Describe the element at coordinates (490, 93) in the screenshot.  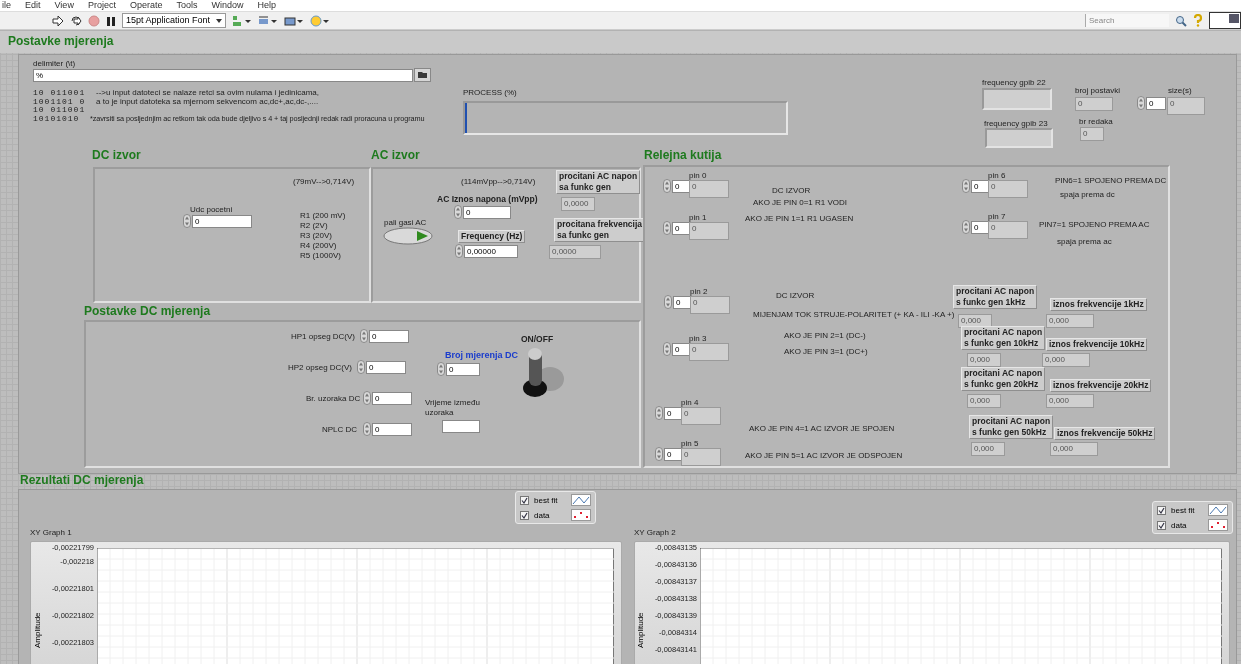
I see `progress-label: PROCESS (%)` at that location.